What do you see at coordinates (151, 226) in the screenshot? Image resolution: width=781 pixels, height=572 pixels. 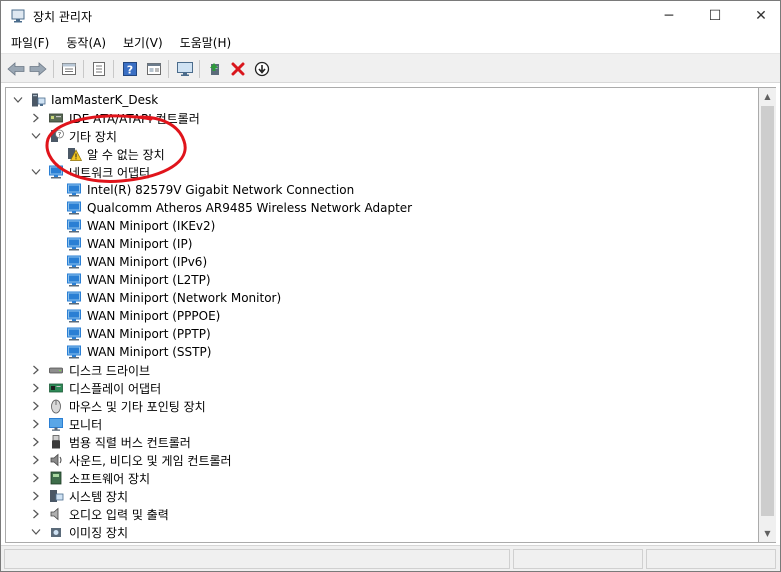 I see `tree-item-label: WAN Miniport (IKEv2)` at bounding box center [151, 226].